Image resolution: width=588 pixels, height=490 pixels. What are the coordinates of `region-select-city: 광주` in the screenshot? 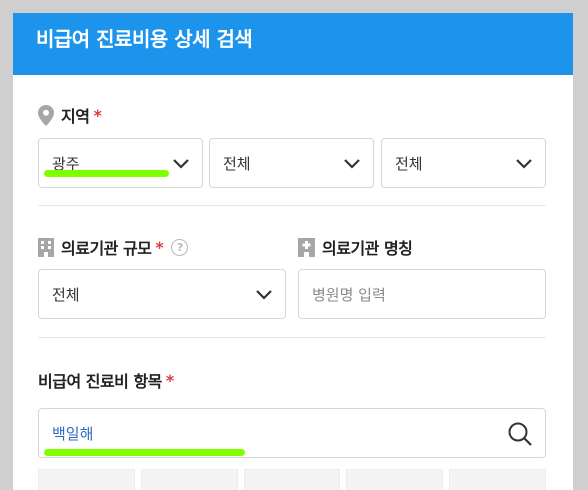 It's located at (120, 163).